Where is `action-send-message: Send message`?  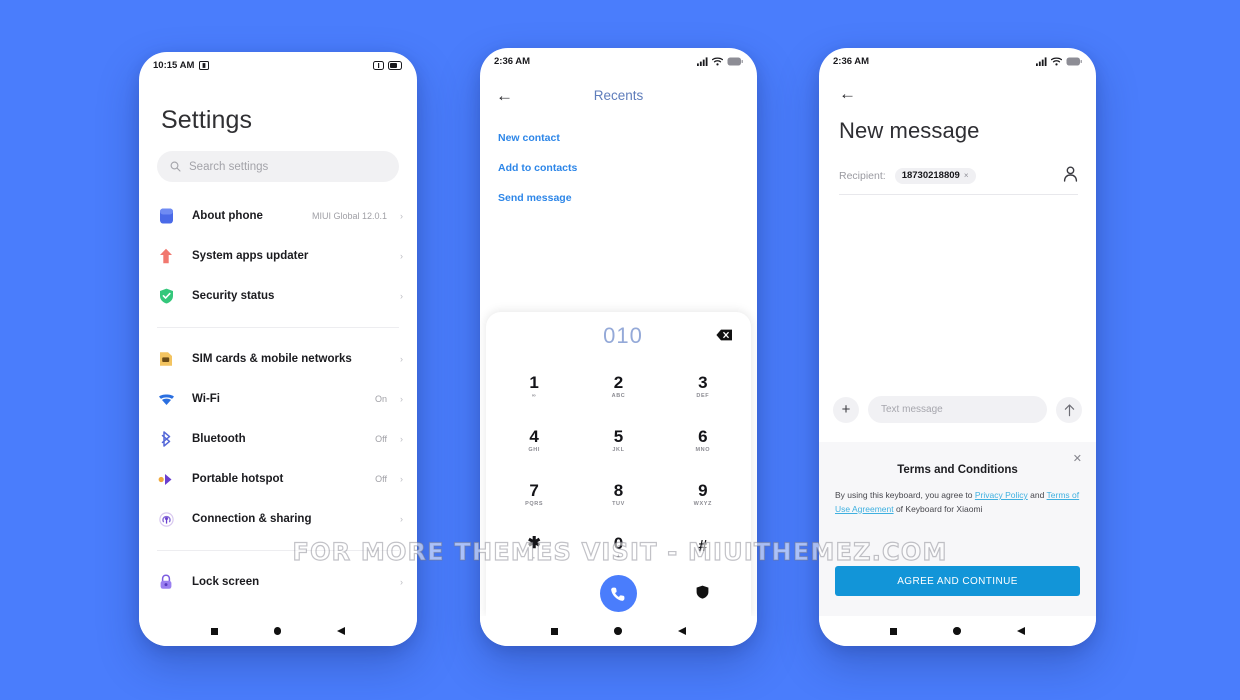
action-send-message: Send message is located at coordinates (618, 198).